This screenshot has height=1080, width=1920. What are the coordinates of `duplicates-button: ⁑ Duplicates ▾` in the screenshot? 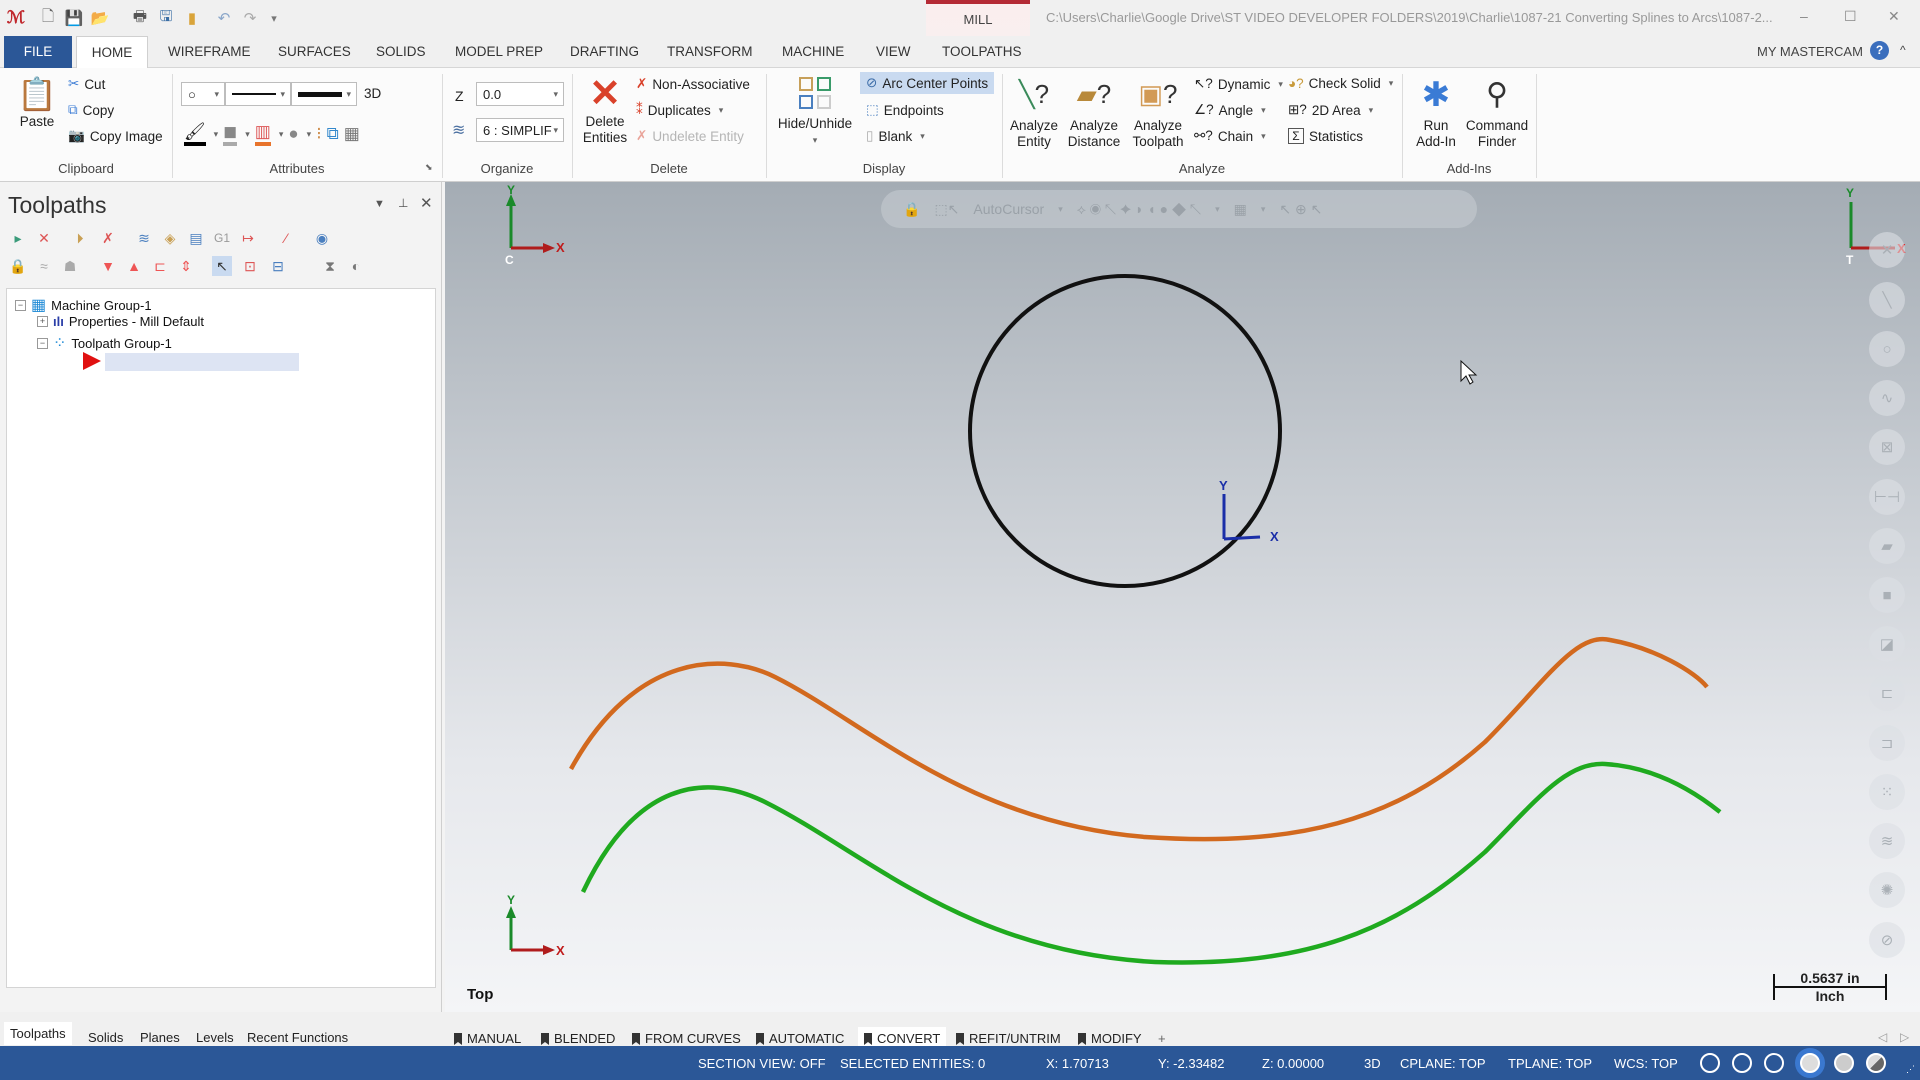 It's located at (679, 110).